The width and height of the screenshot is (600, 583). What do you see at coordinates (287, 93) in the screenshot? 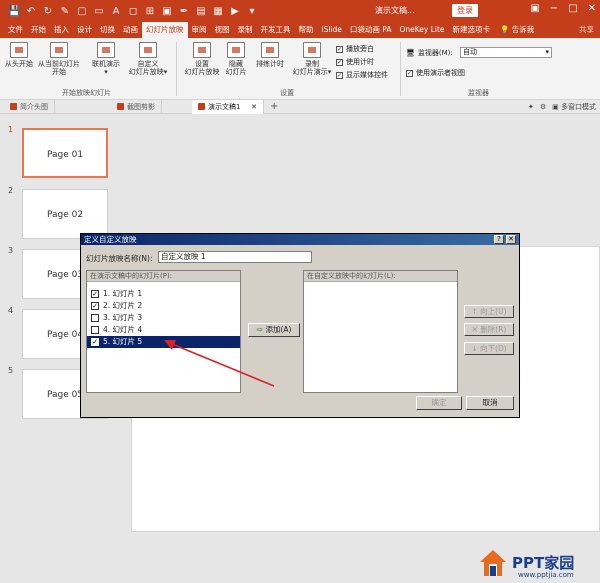
I see `group-label-setup: 设置` at bounding box center [287, 93].